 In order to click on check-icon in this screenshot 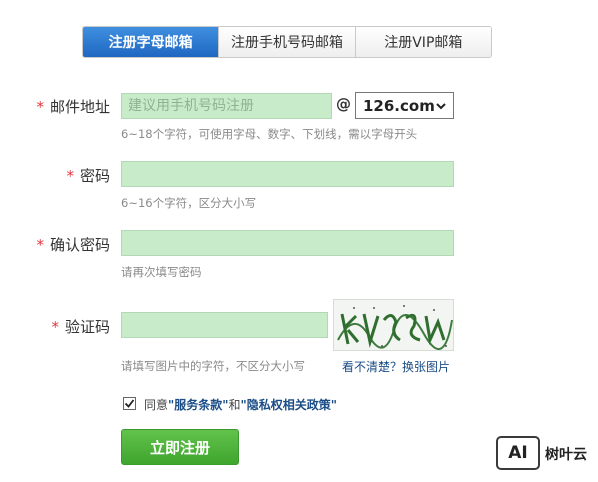, I will do `click(129, 403)`.